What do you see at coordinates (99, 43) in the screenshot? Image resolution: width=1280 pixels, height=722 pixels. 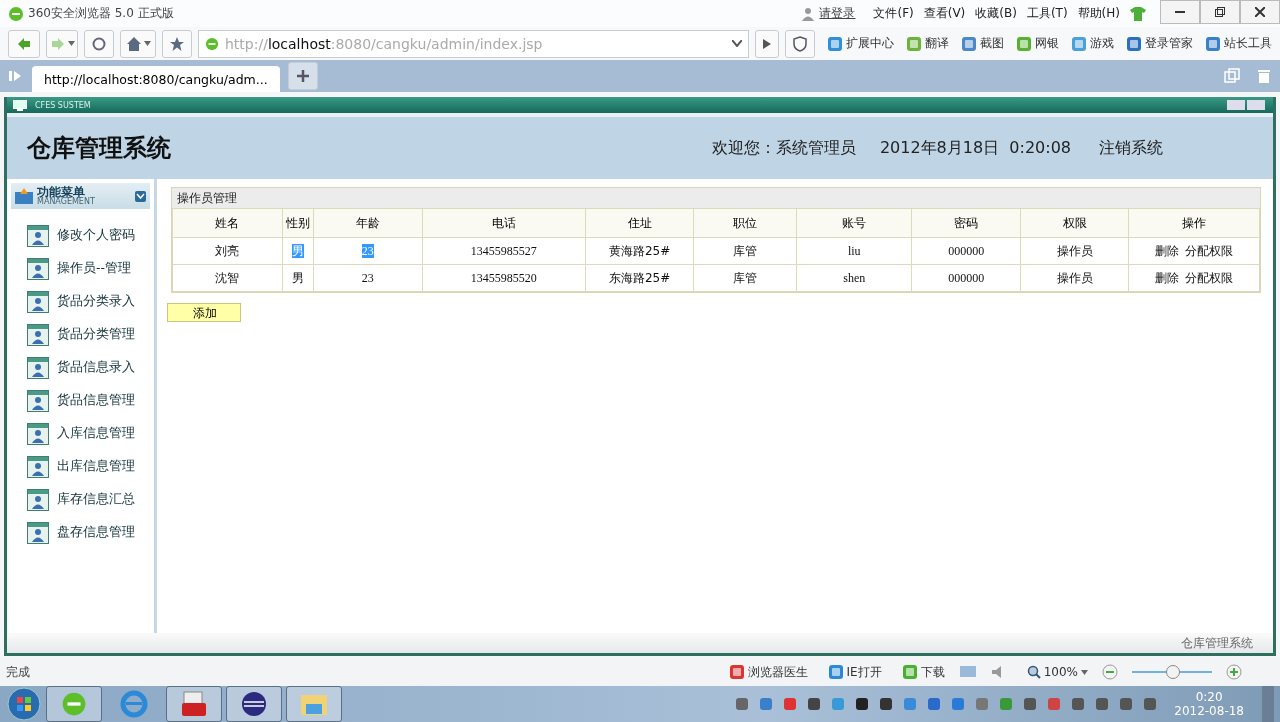 I see `refresh-button` at bounding box center [99, 43].